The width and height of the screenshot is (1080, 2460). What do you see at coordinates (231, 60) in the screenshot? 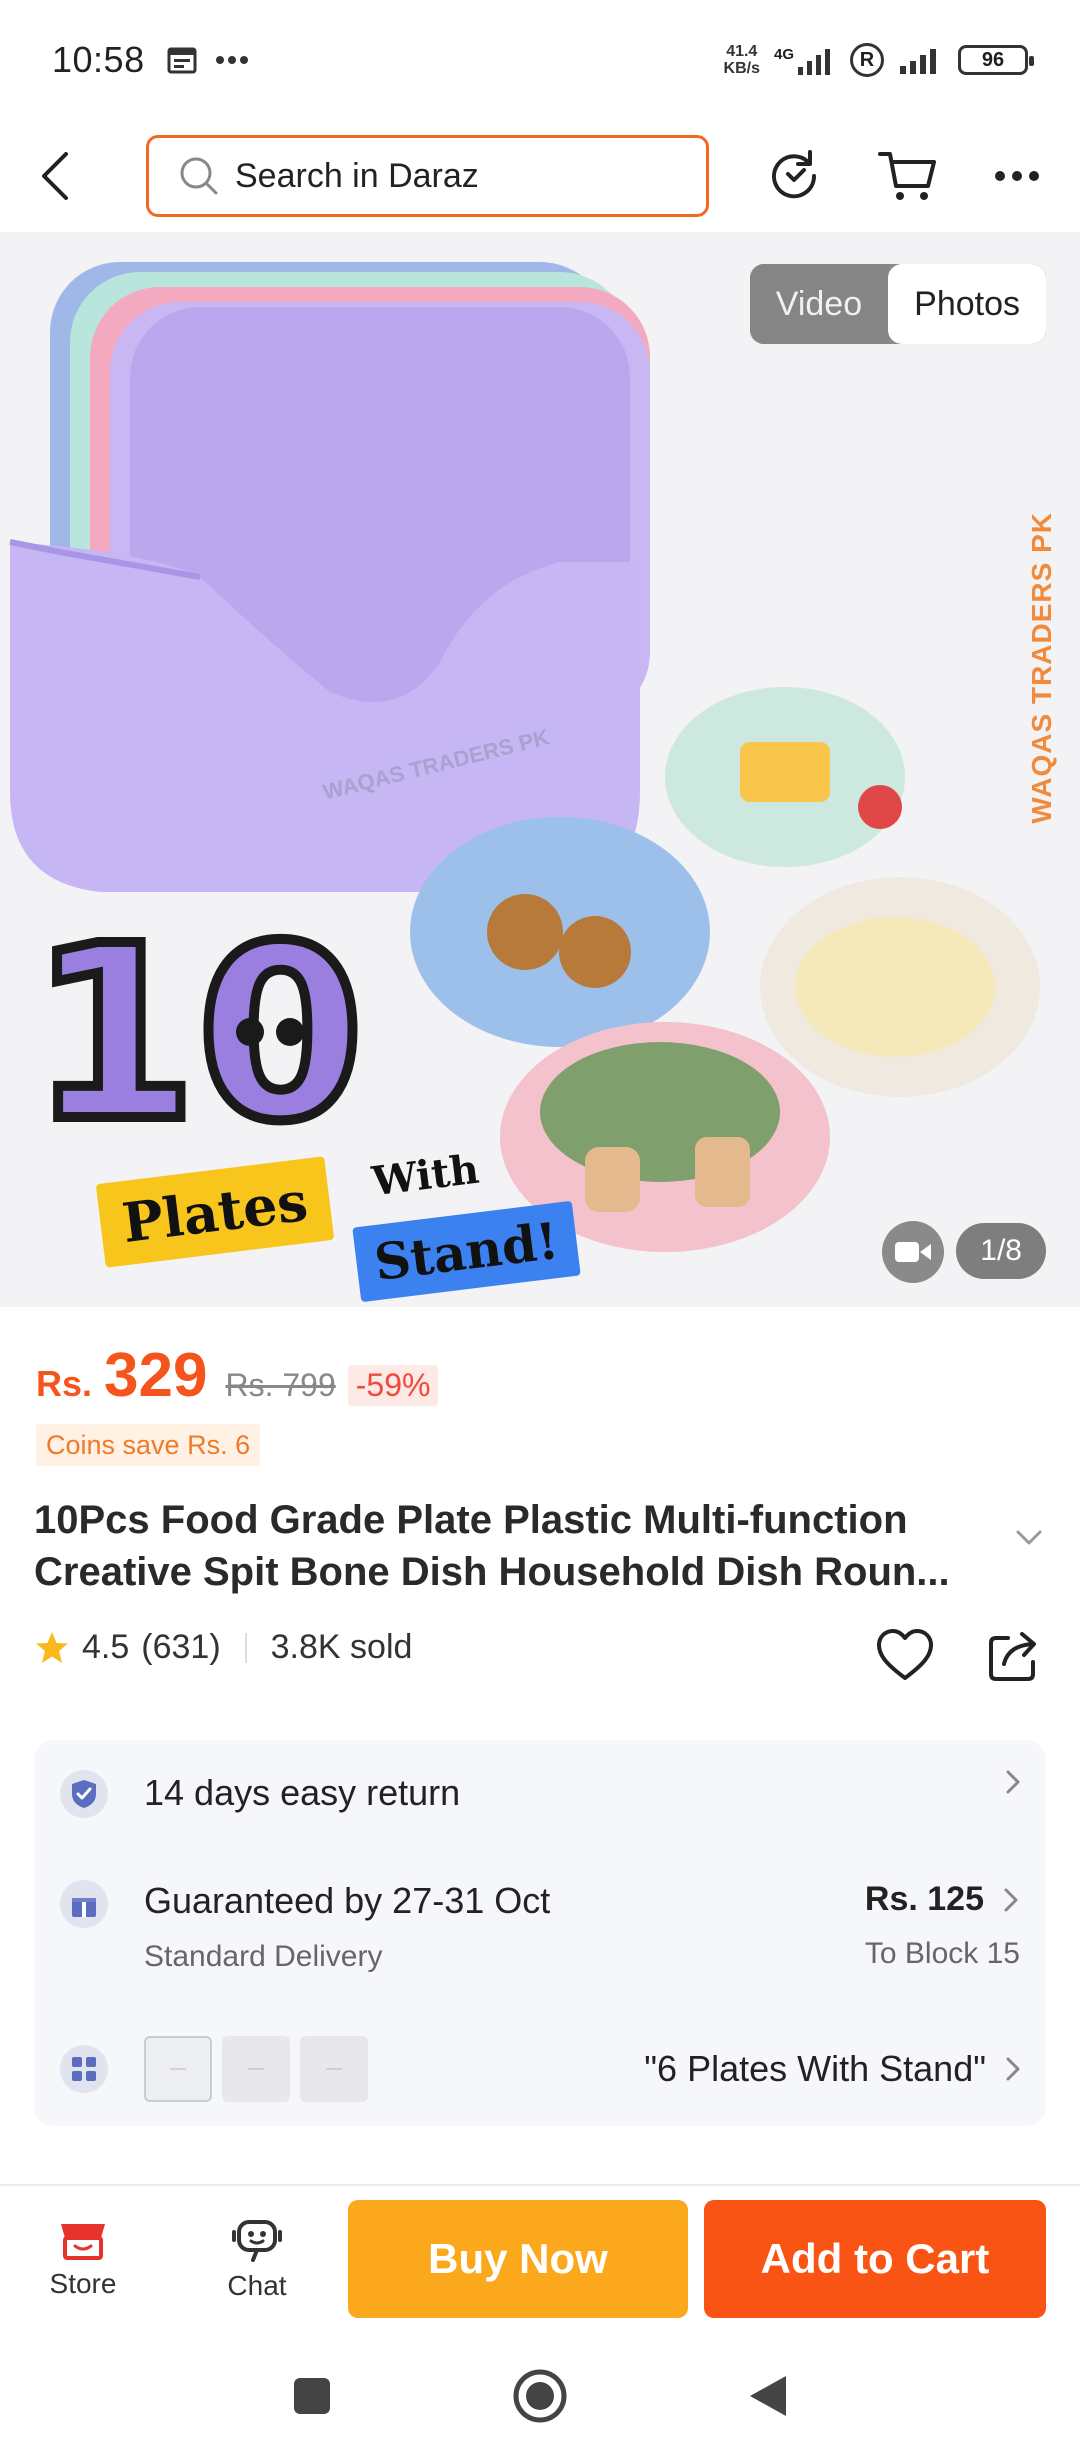
I see `more-notifications-icon` at bounding box center [231, 60].